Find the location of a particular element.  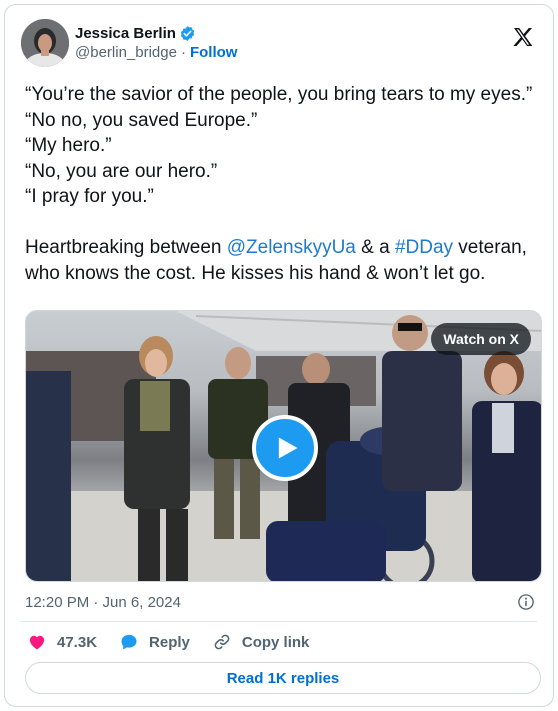

action-bar: 47.3K Reply Copy link is located at coordinates (179, 642).